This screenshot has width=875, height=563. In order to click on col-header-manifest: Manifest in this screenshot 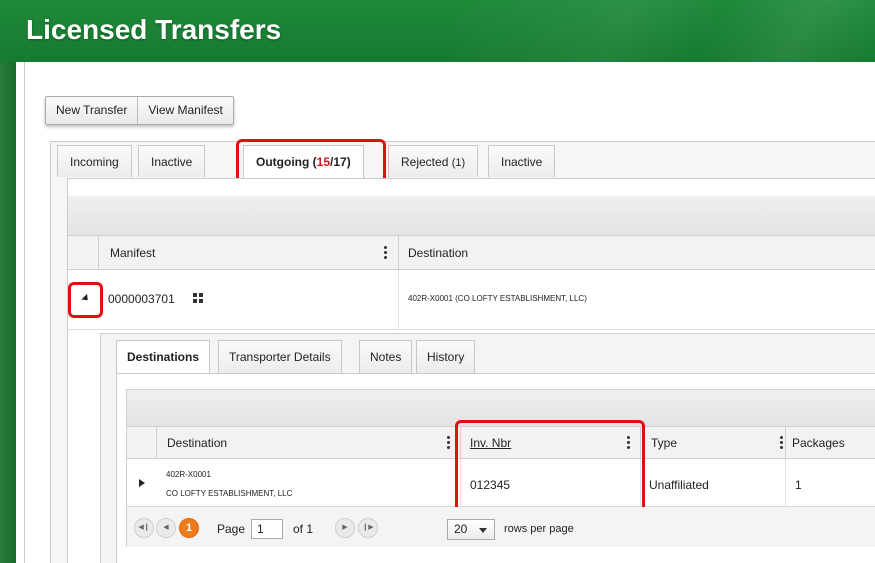, I will do `click(132, 253)`.